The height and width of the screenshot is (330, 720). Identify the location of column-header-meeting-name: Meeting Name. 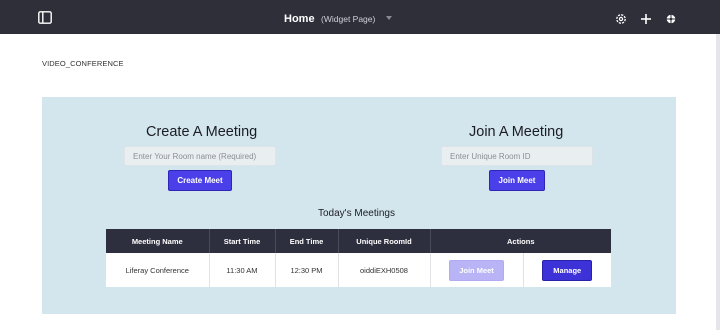
(158, 241).